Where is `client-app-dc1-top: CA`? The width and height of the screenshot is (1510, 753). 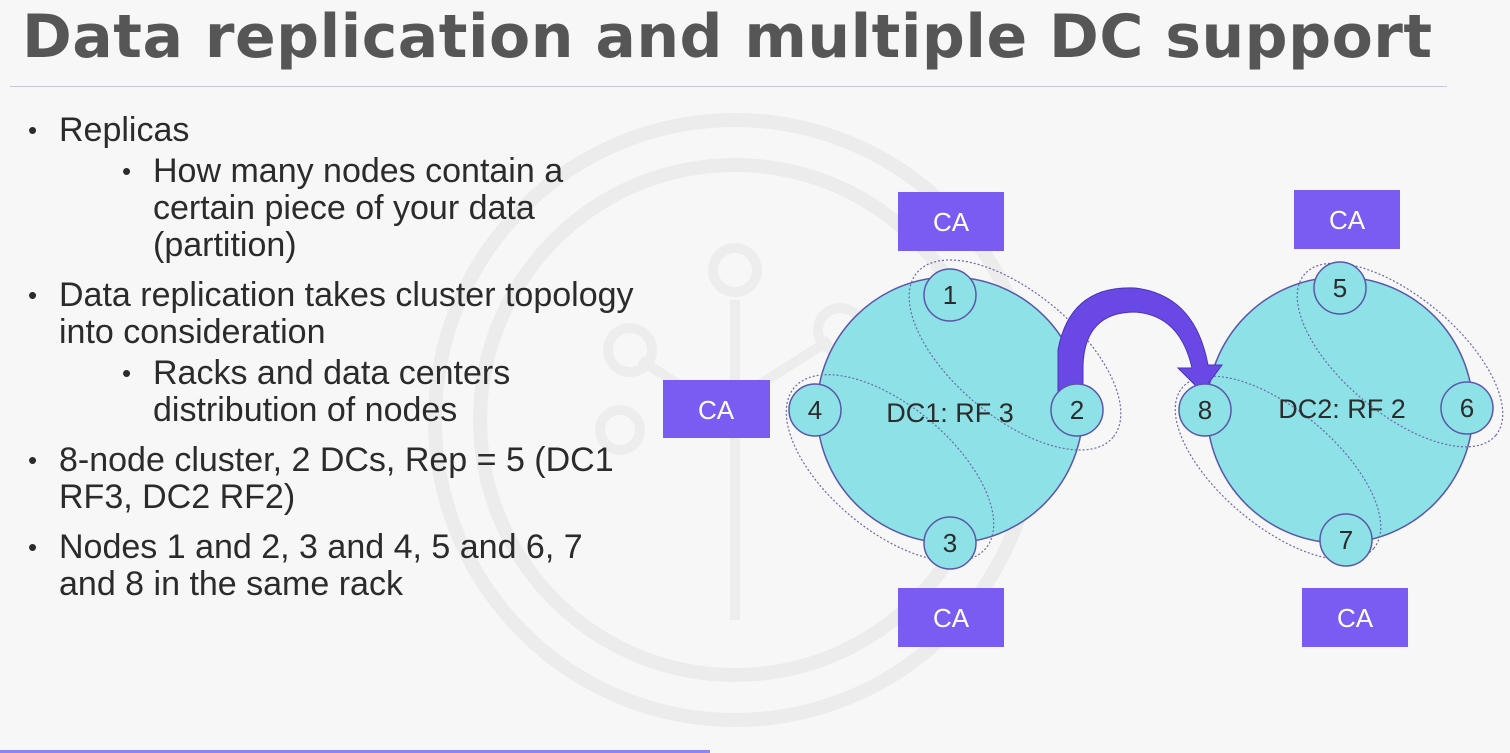 client-app-dc1-top: CA is located at coordinates (951, 221).